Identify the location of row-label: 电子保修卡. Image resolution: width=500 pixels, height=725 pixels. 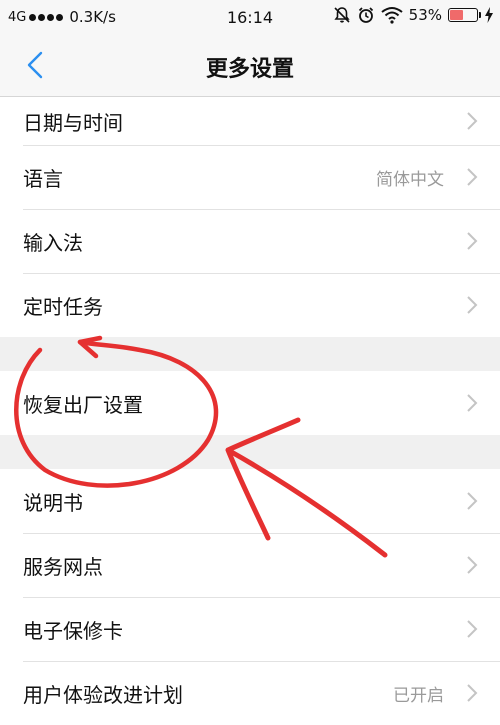
(73, 630).